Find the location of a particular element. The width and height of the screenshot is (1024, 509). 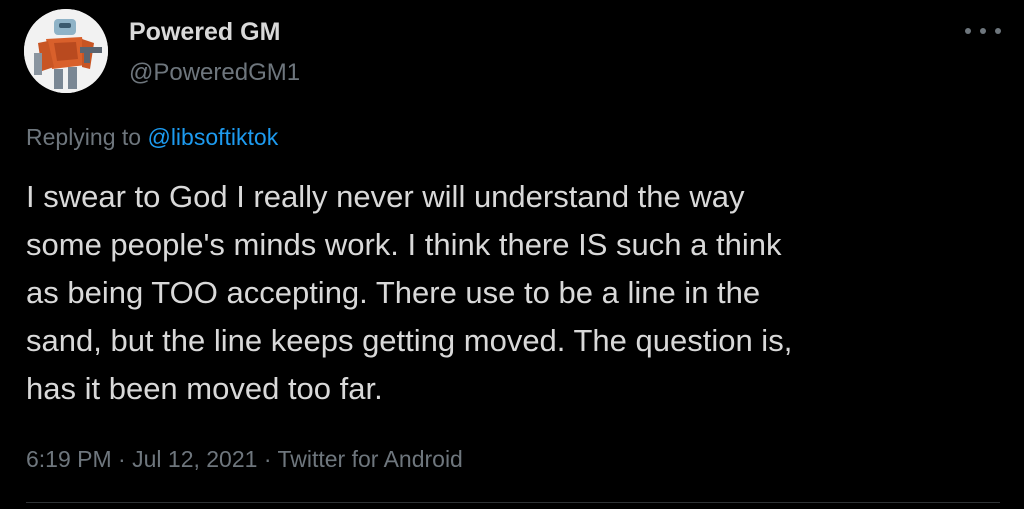

more-dots-icon is located at coordinates (983, 31).